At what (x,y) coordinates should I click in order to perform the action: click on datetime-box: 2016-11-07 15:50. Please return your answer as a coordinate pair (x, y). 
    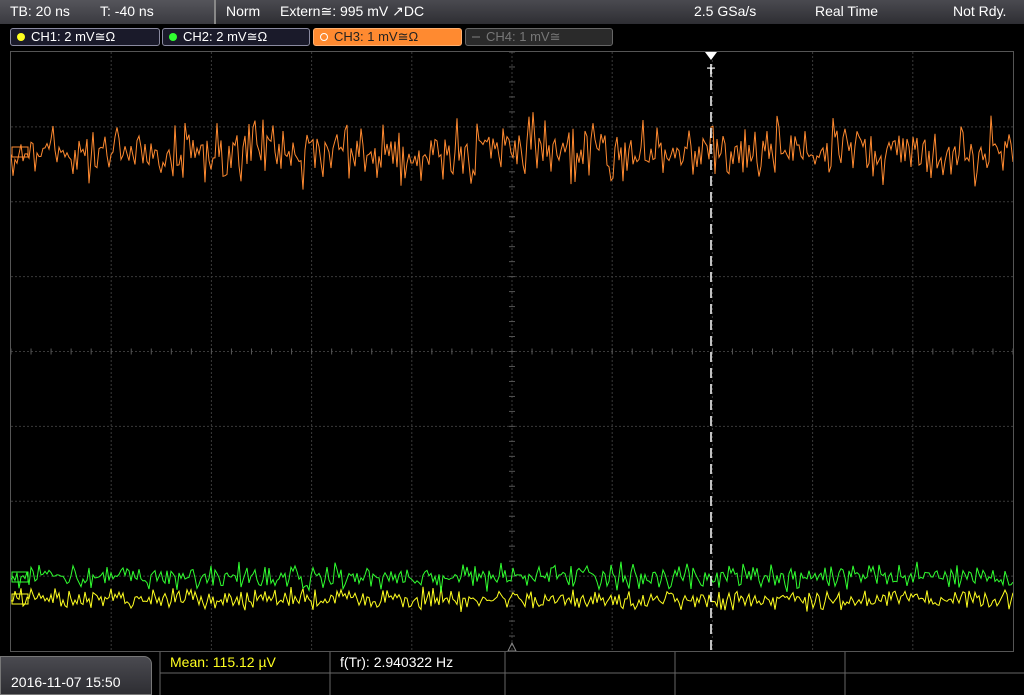
    Looking at the image, I should click on (76, 675).